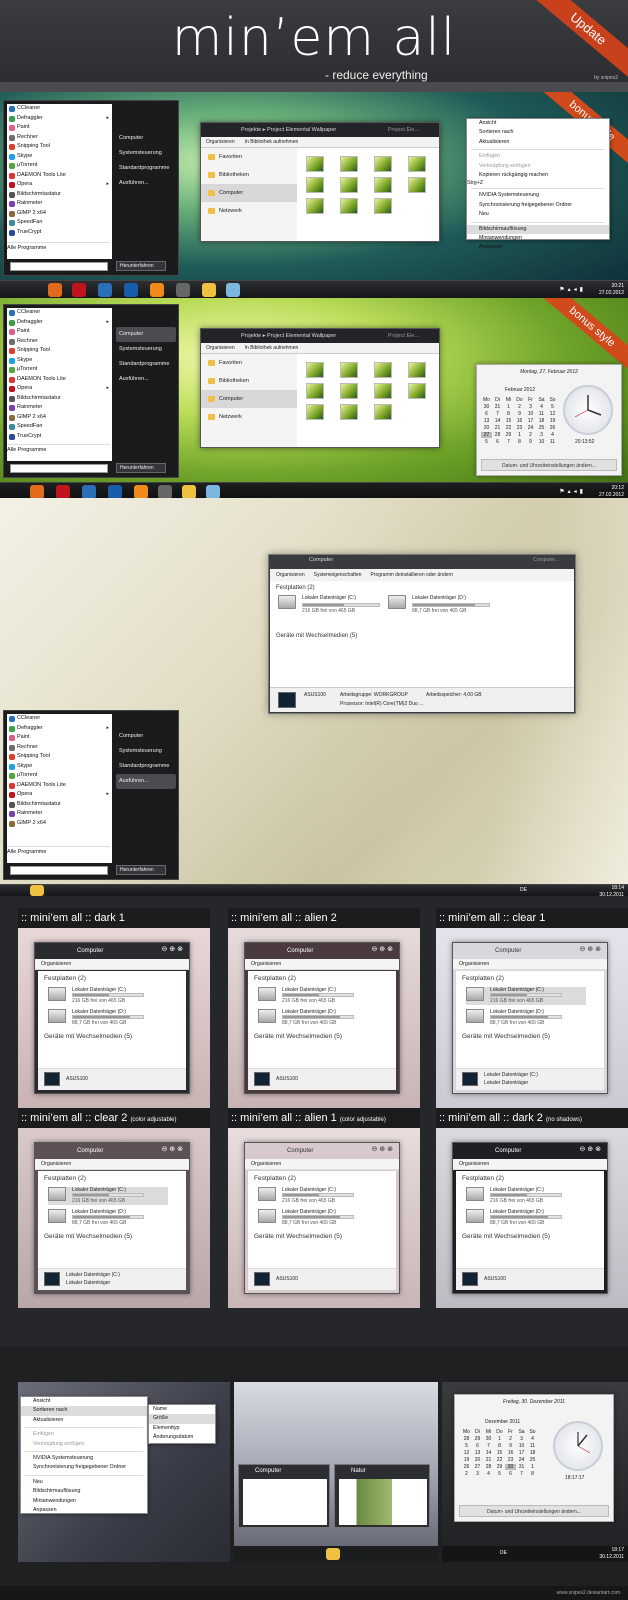 The height and width of the screenshot is (1600, 628). What do you see at coordinates (497, 421) in the screenshot?
I see `calendar-day: 14` at bounding box center [497, 421].